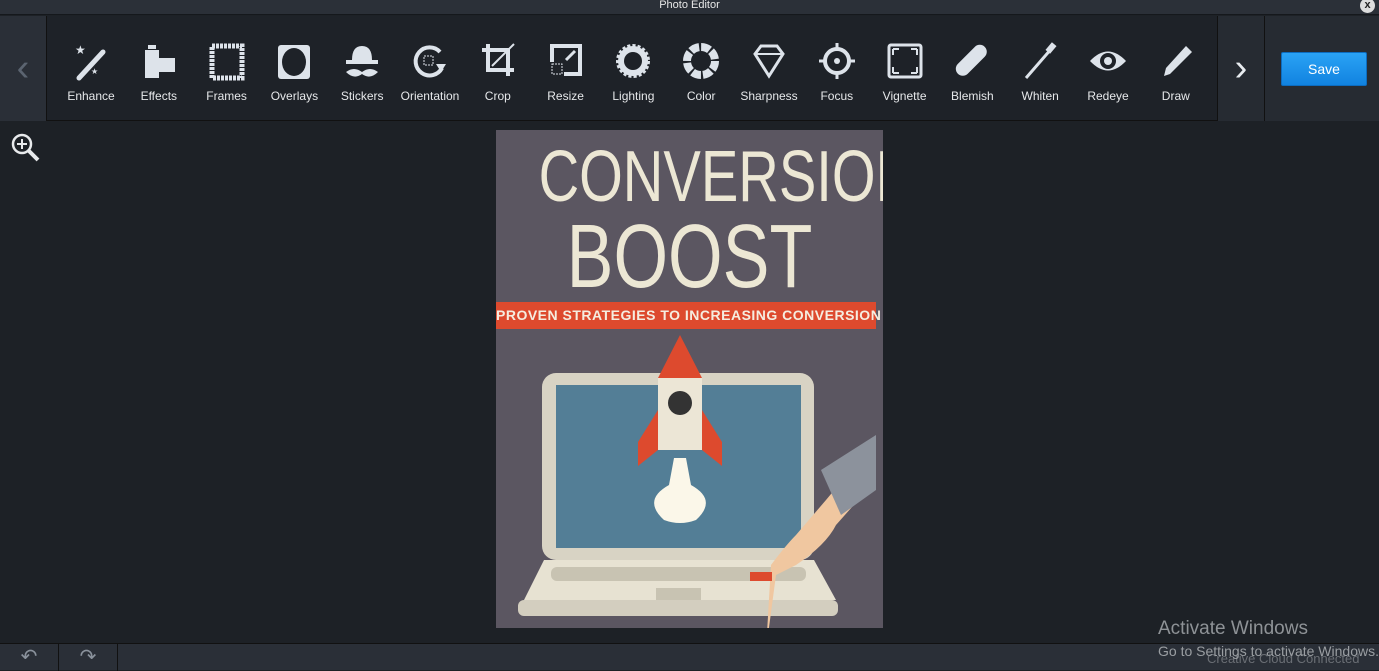 The height and width of the screenshot is (671, 1379). What do you see at coordinates (769, 61) in the screenshot?
I see `diamond-icon` at bounding box center [769, 61].